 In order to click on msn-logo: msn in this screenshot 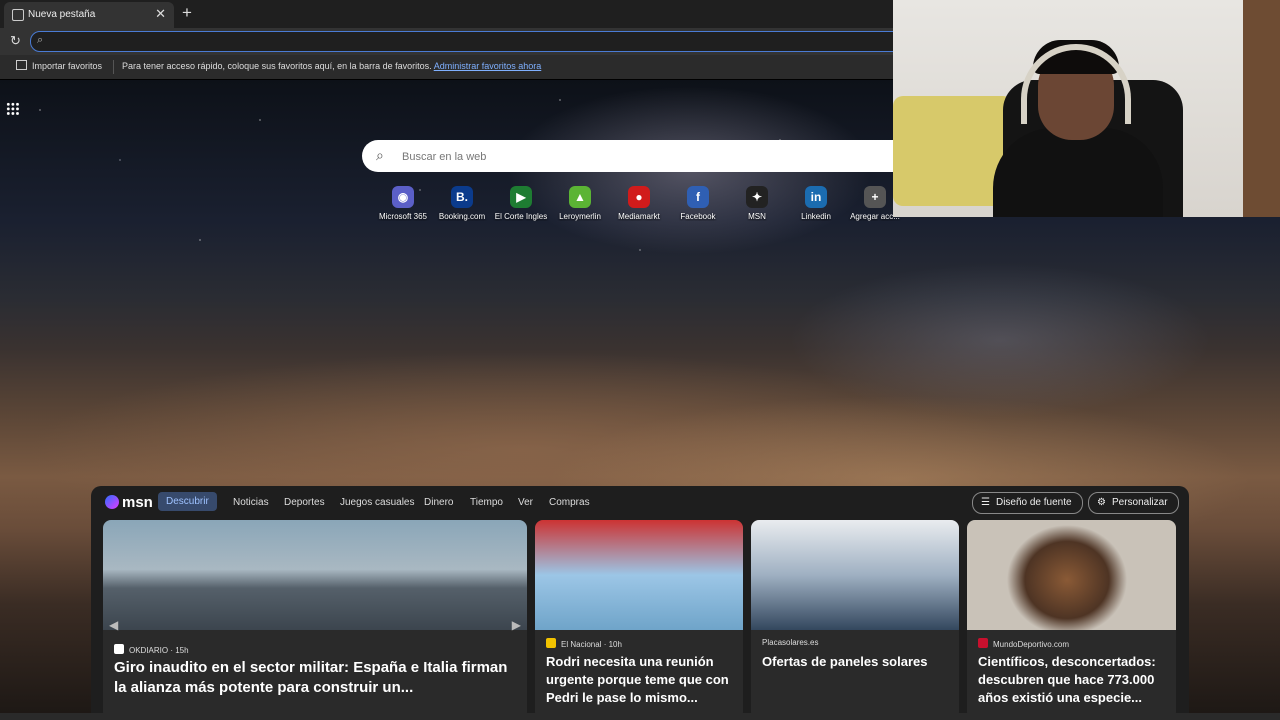, I will do `click(129, 502)`.